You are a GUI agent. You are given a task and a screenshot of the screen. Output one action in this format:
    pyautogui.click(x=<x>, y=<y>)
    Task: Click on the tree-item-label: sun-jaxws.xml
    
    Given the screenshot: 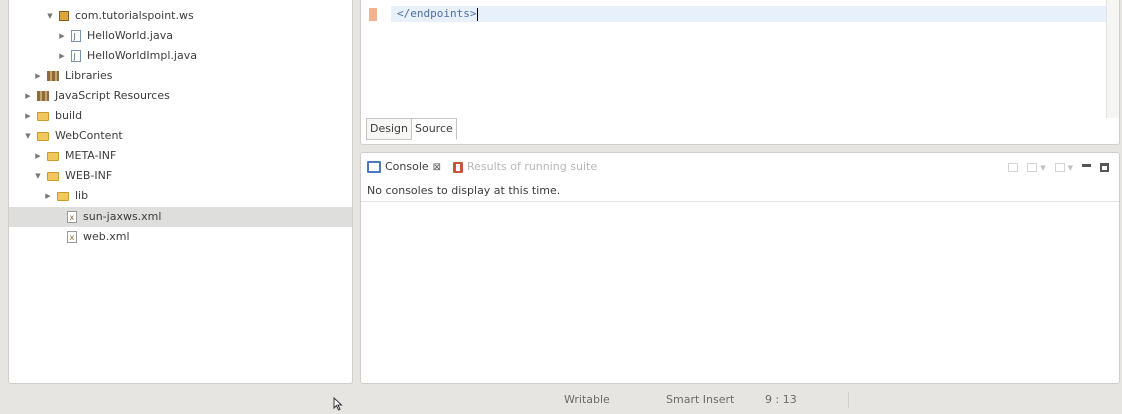 What is the action you would take?
    pyautogui.click(x=122, y=216)
    